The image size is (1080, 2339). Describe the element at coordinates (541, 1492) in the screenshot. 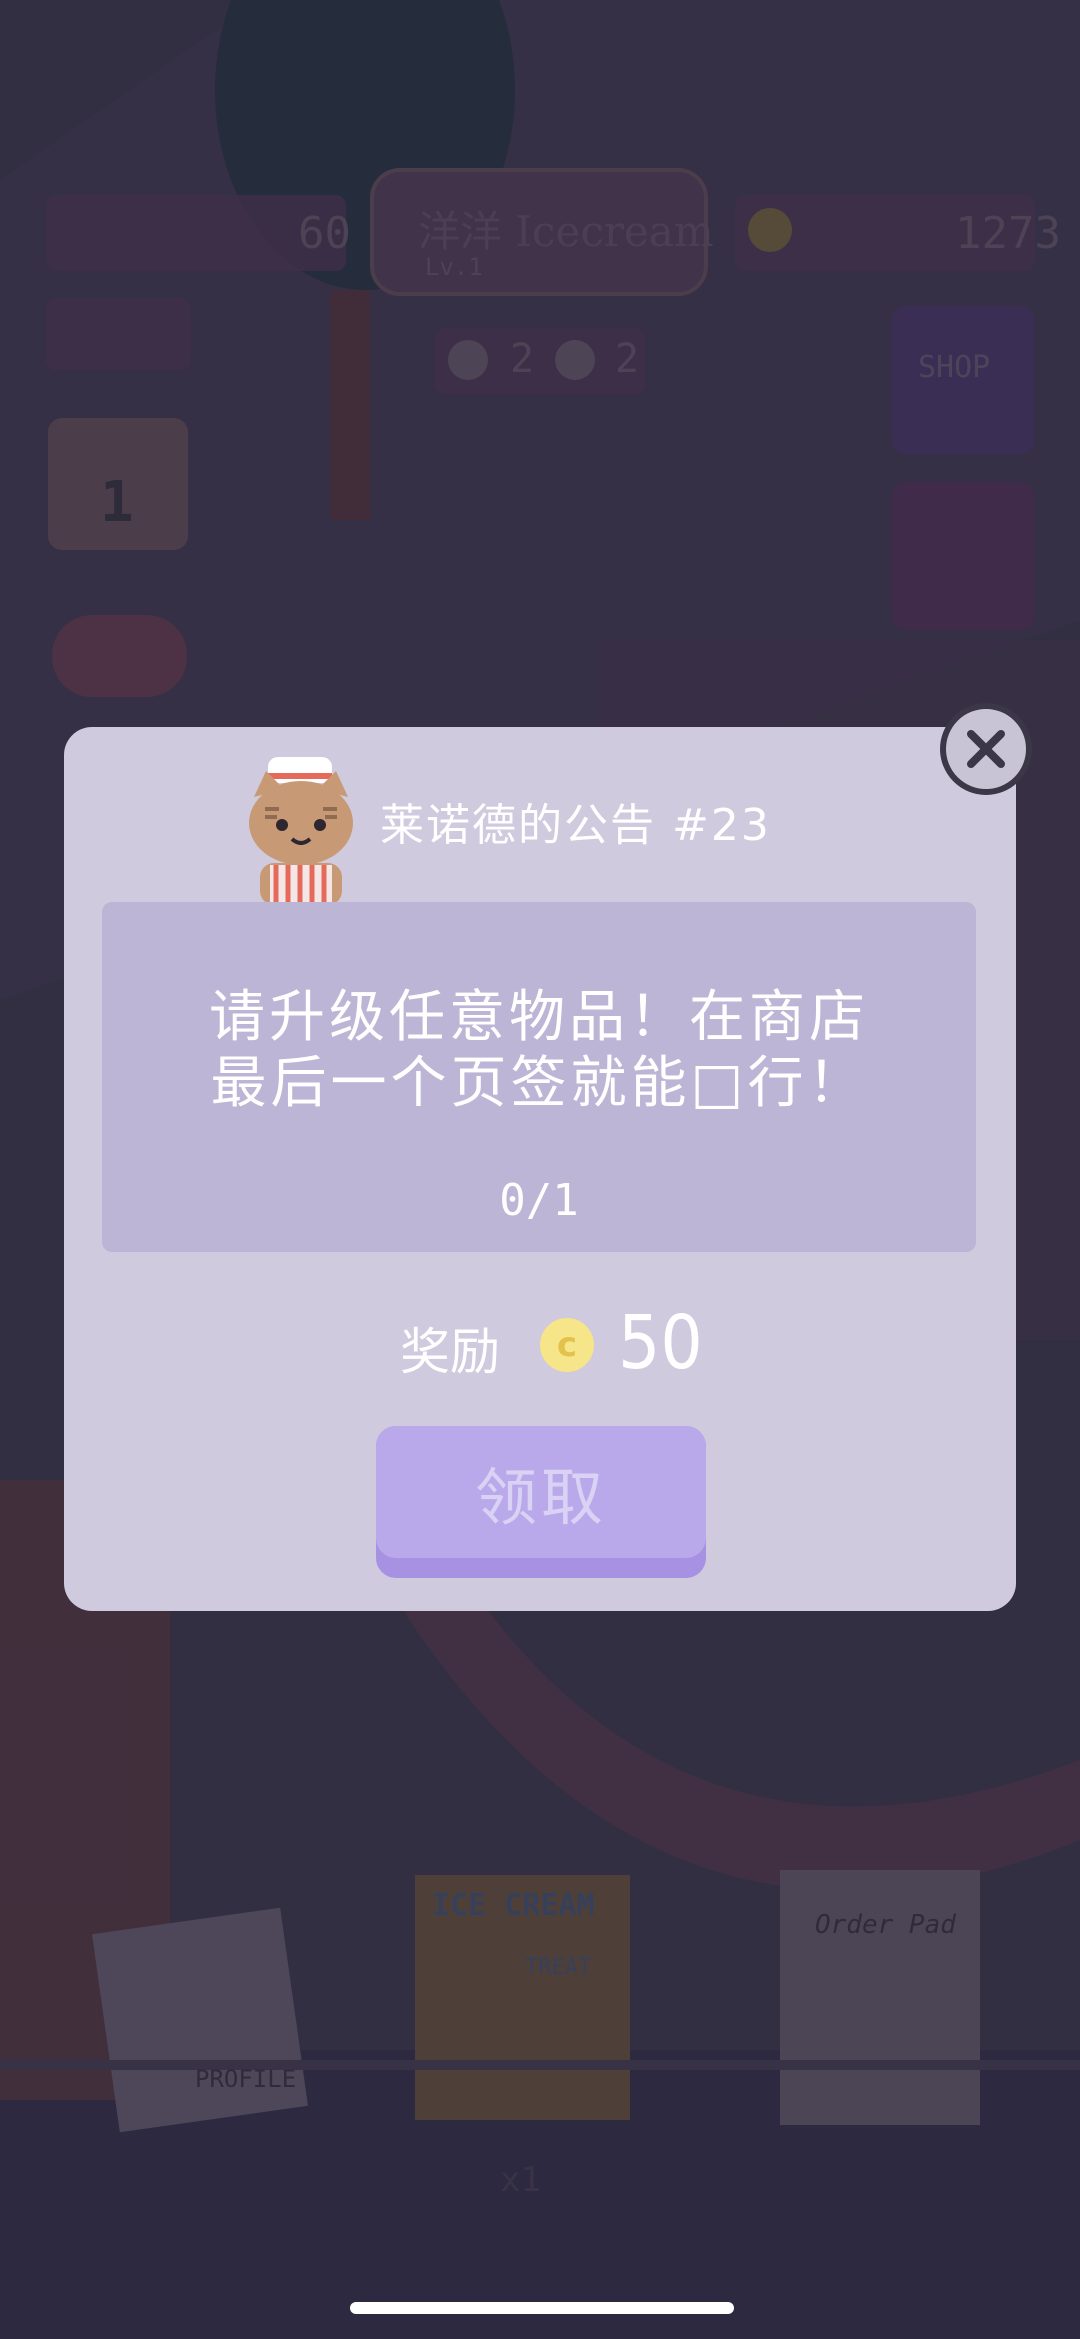

I see `claim-button-label: 领取` at that location.